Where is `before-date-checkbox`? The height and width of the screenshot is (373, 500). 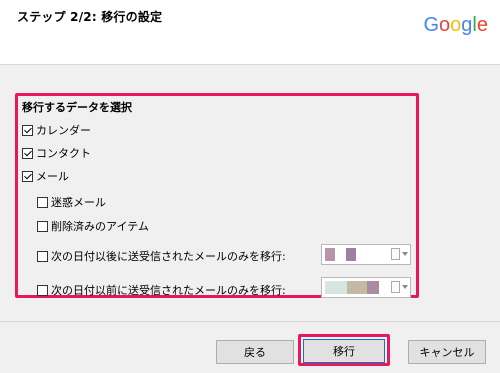
before-date-checkbox is located at coordinates (42, 290).